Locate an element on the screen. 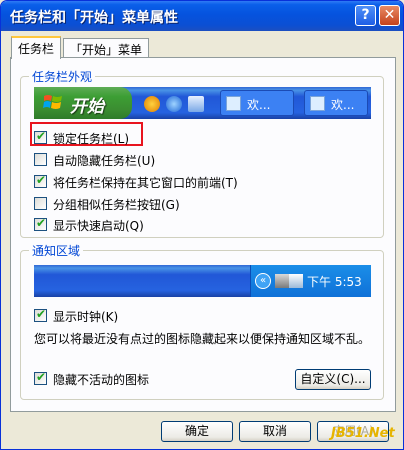 The image size is (404, 450). tray-clock: 下午 5:53 is located at coordinates (334, 282).